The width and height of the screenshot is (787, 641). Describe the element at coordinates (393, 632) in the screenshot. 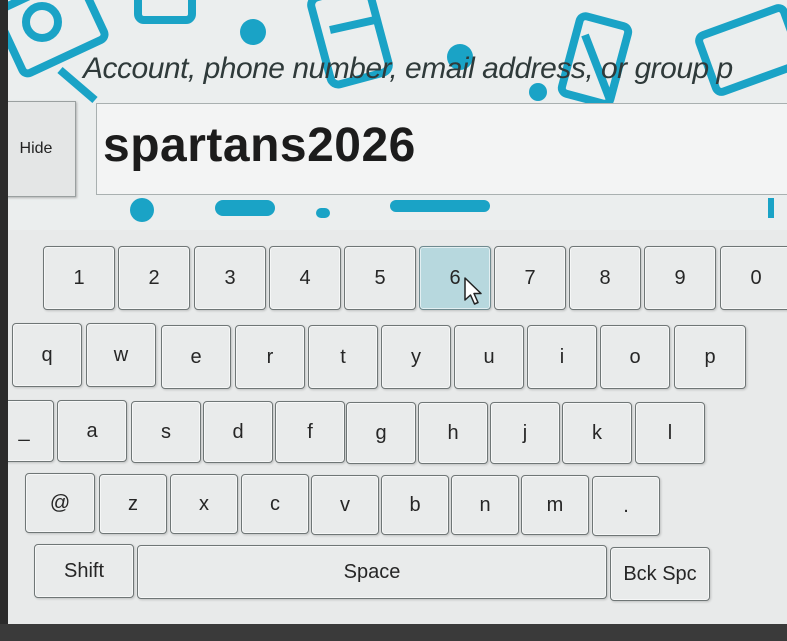

I see `monitor-bezel-bottom` at that location.